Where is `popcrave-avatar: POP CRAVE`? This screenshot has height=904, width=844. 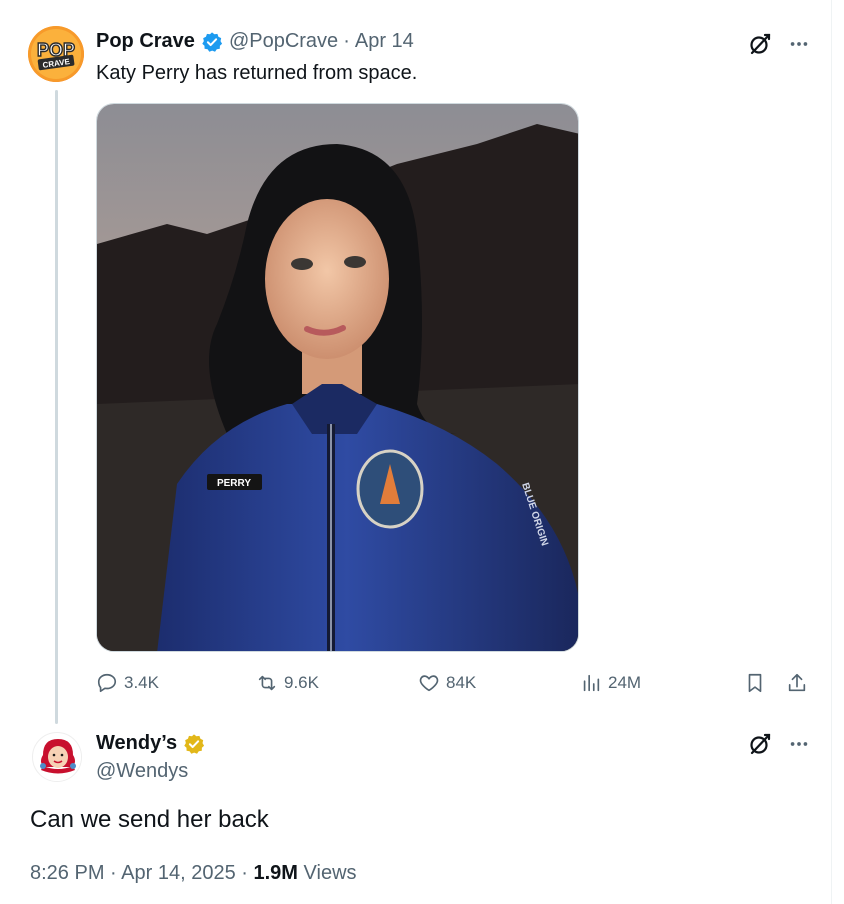
popcrave-avatar: POP CRAVE is located at coordinates (56, 54).